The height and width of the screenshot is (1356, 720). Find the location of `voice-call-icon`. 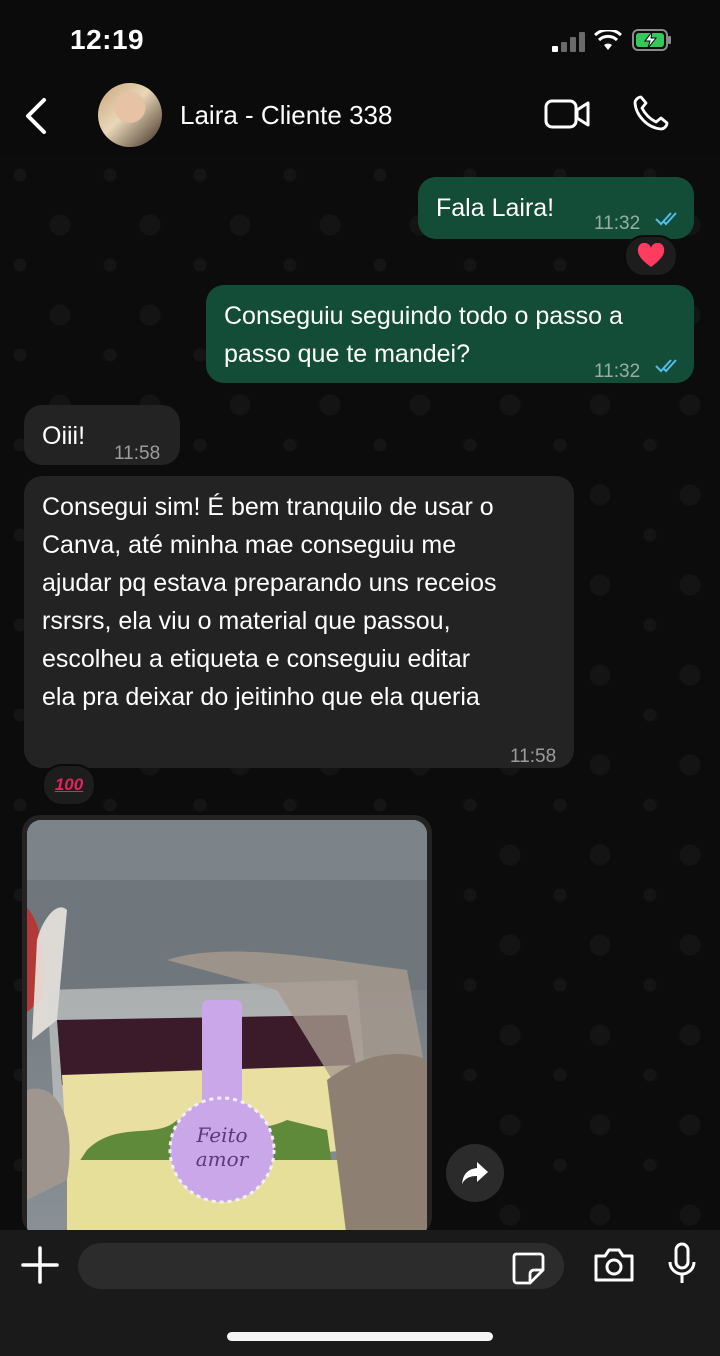

voice-call-icon is located at coordinates (651, 113).